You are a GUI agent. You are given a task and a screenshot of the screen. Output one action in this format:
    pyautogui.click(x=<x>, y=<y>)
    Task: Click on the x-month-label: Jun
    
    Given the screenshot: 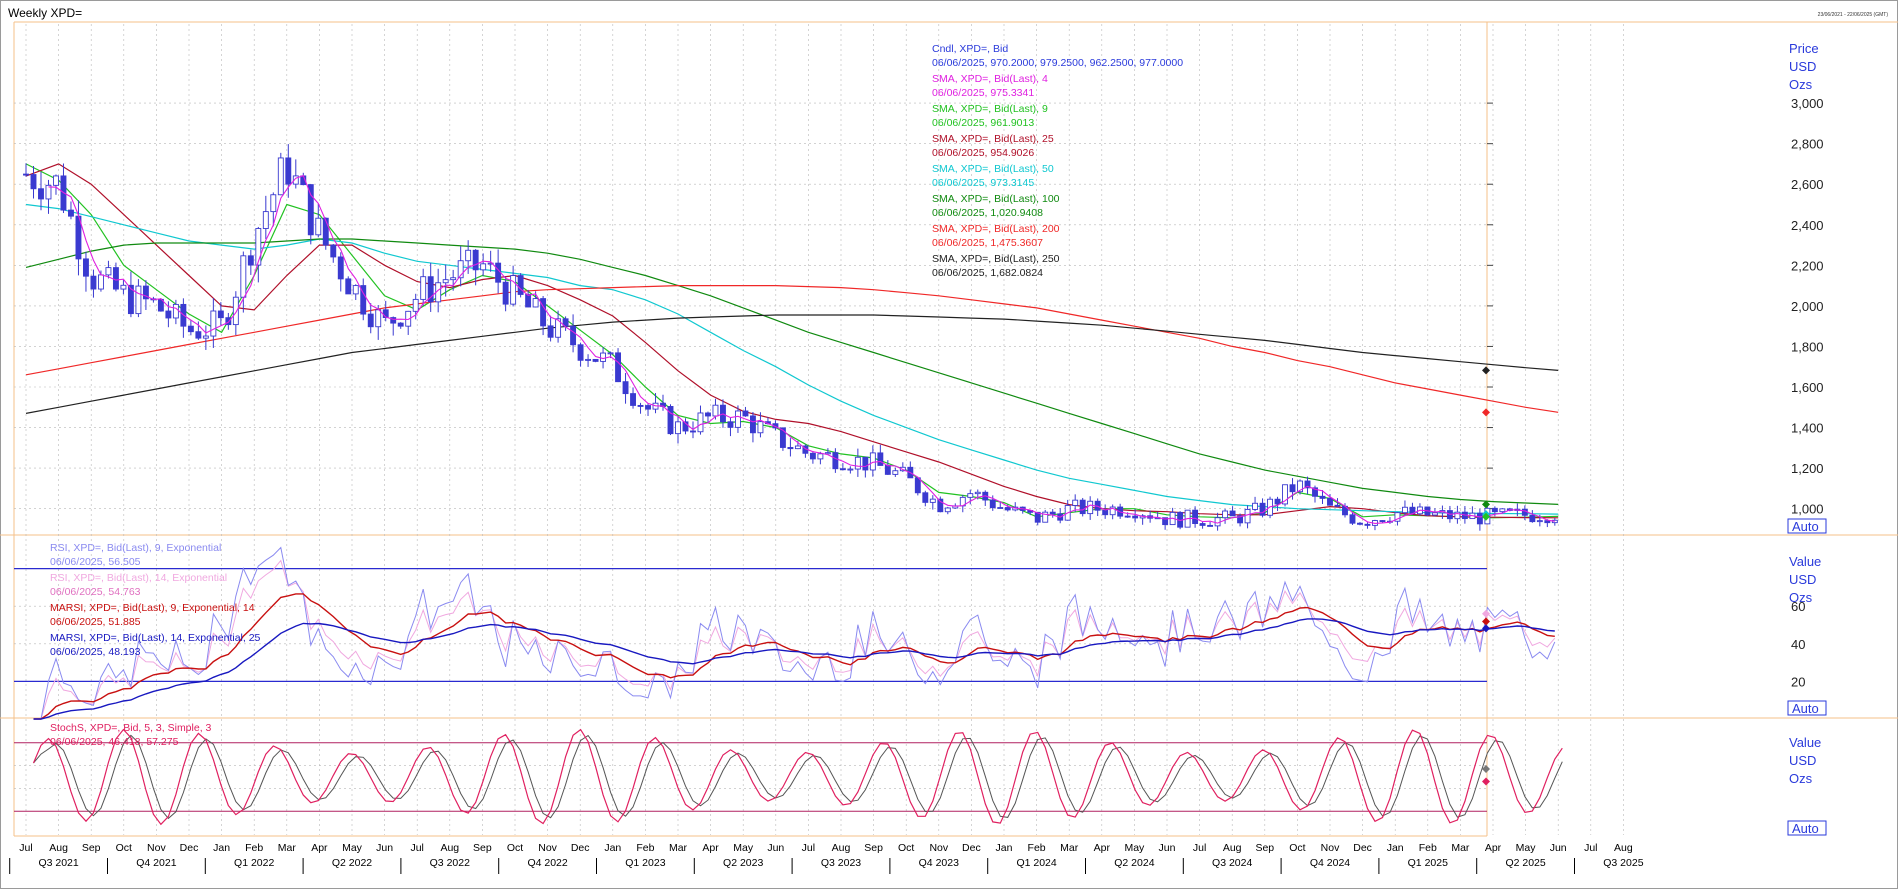 What is the action you would take?
    pyautogui.click(x=775, y=848)
    